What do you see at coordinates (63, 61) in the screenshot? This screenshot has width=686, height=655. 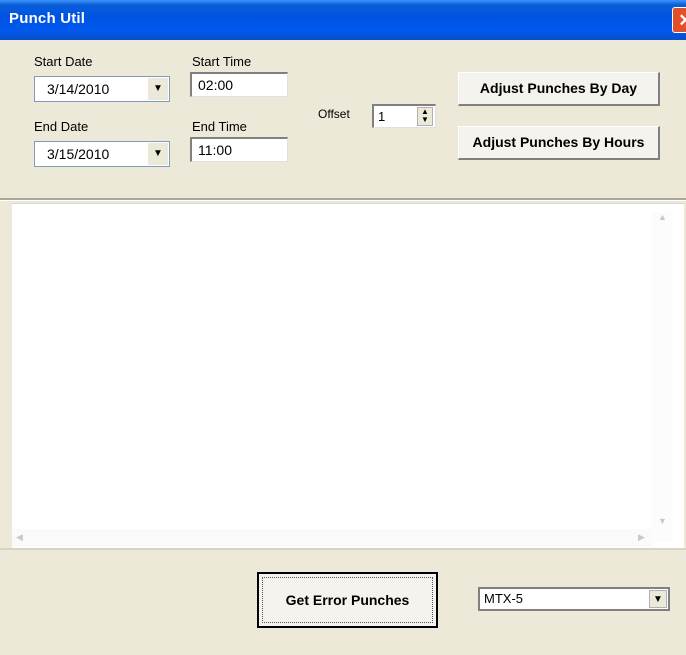 I see `start-date-label: Start Date` at bounding box center [63, 61].